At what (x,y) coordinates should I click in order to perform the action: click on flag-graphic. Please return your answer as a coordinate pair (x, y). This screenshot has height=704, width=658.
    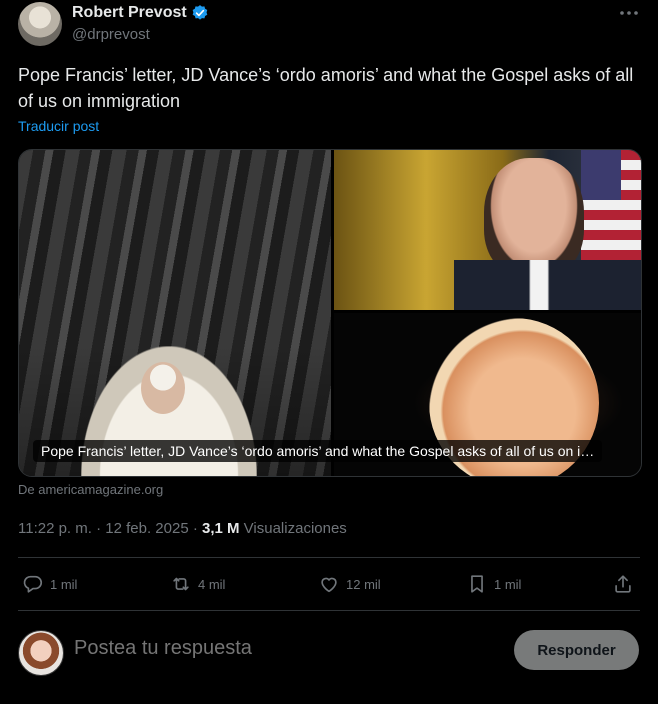
    Looking at the image, I should click on (611, 210).